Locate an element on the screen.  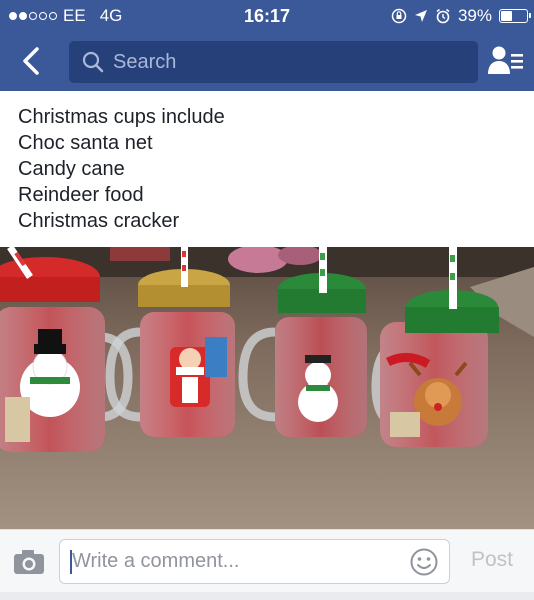
back-button is located at coordinates (31, 61).